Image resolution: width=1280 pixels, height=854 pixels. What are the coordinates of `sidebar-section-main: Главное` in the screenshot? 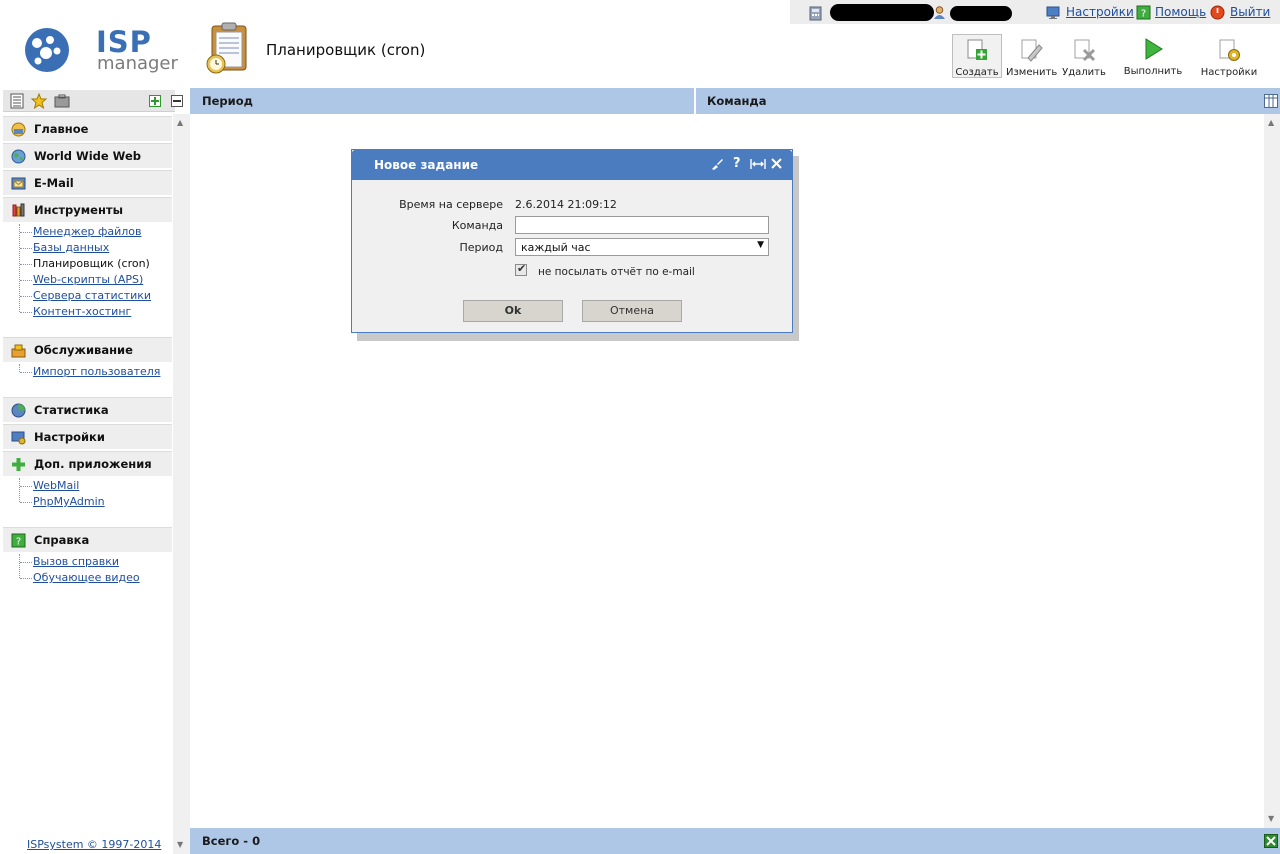 It's located at (87, 128).